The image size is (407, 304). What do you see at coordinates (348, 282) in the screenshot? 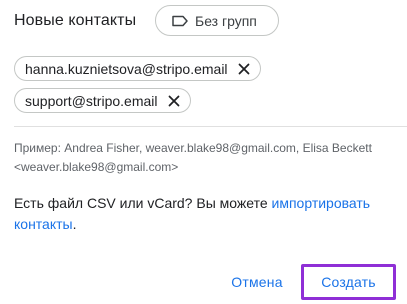
I see `create-button: Создать` at bounding box center [348, 282].